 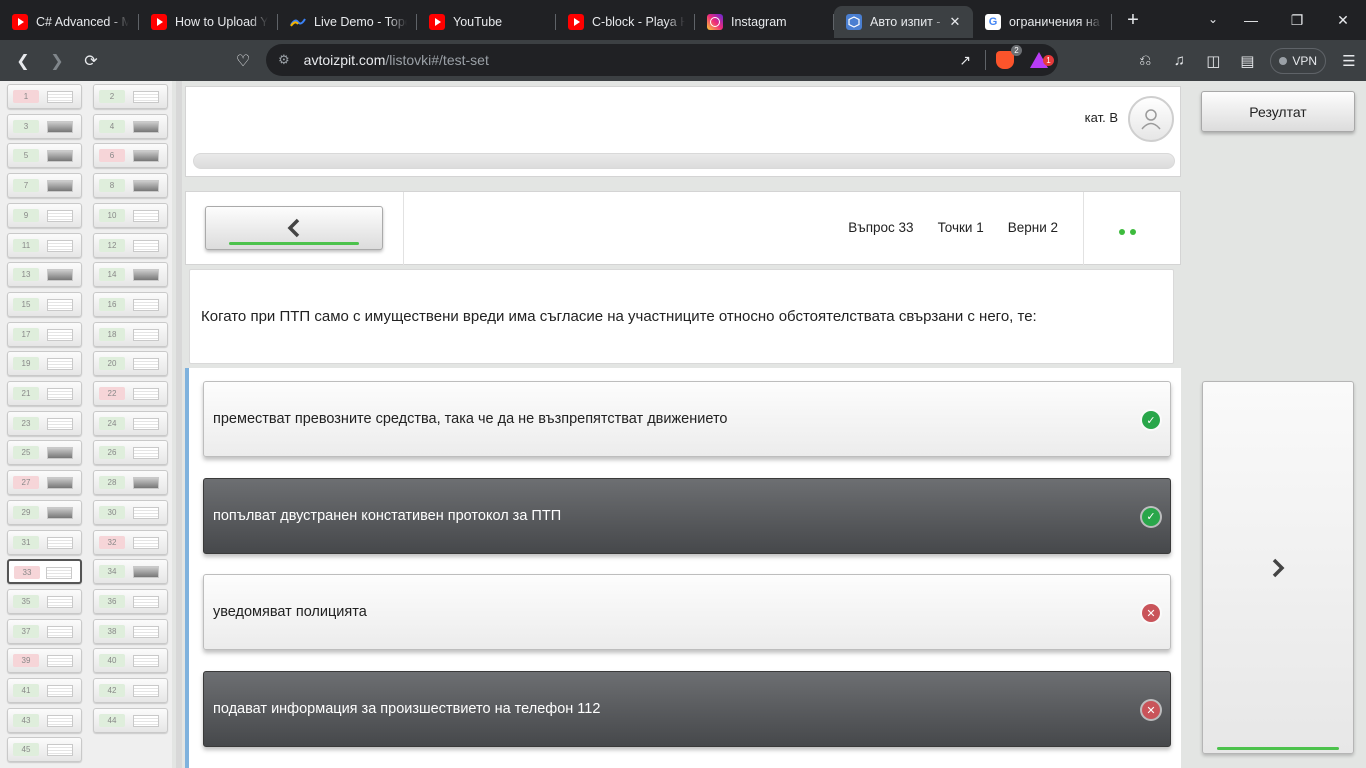 I want to click on question-nav-number: 1, so click(x=26, y=96).